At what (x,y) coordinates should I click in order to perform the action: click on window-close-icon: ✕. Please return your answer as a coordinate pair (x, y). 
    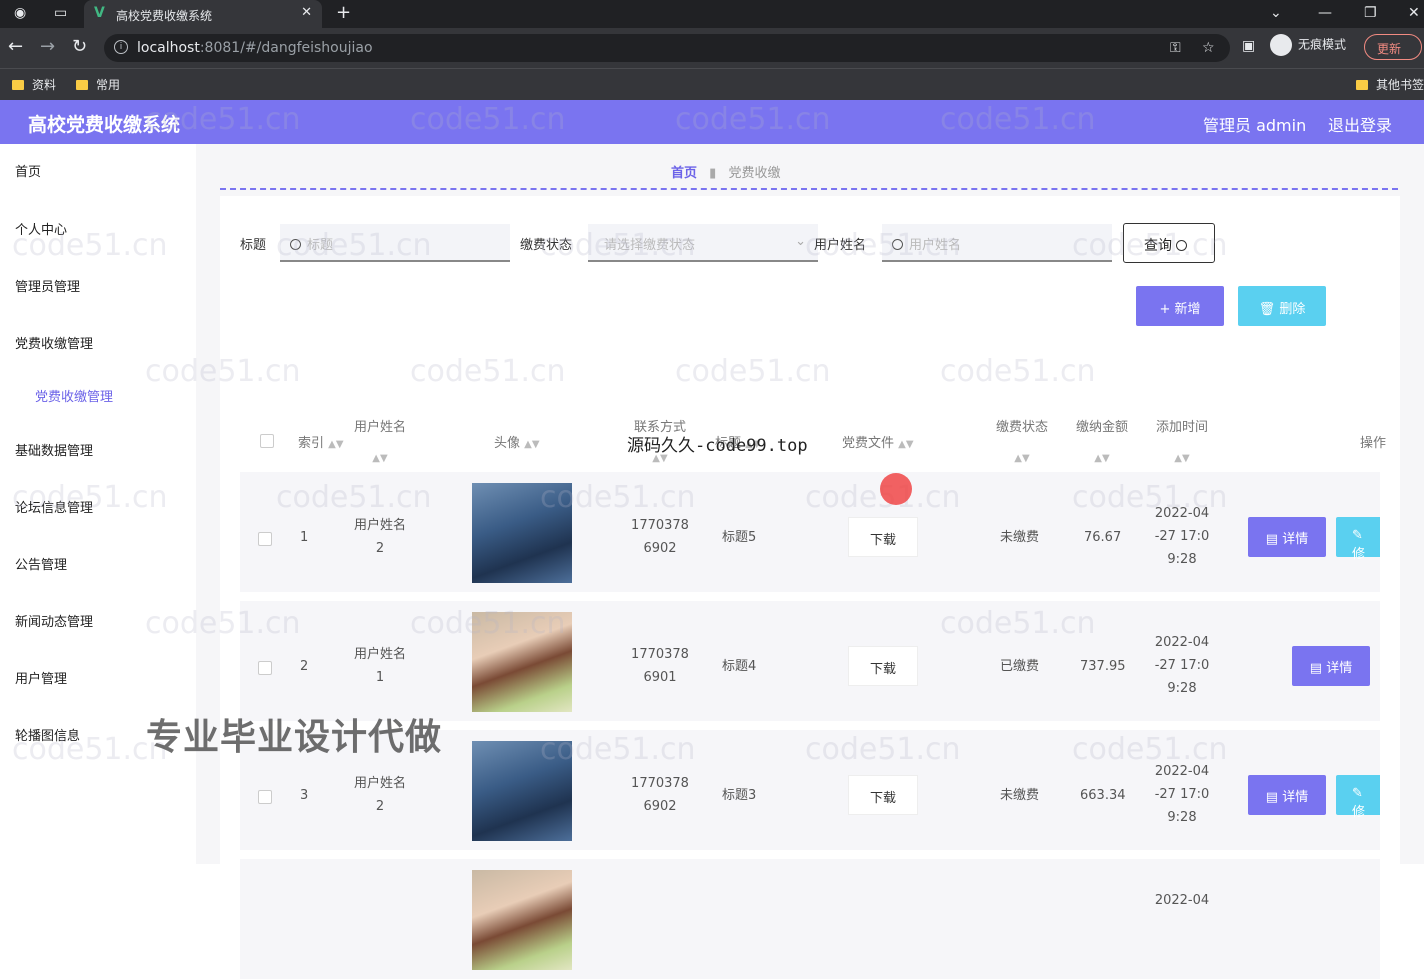
    Looking at the image, I should click on (1414, 13).